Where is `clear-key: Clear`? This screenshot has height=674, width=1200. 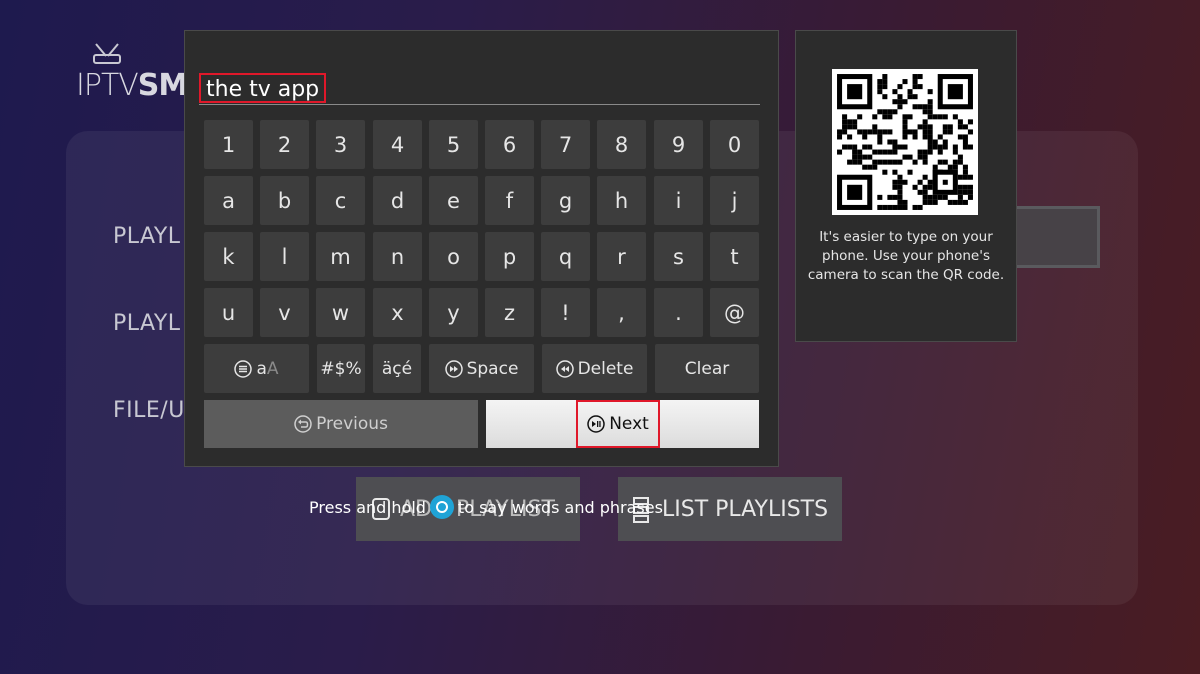
clear-key: Clear is located at coordinates (707, 368).